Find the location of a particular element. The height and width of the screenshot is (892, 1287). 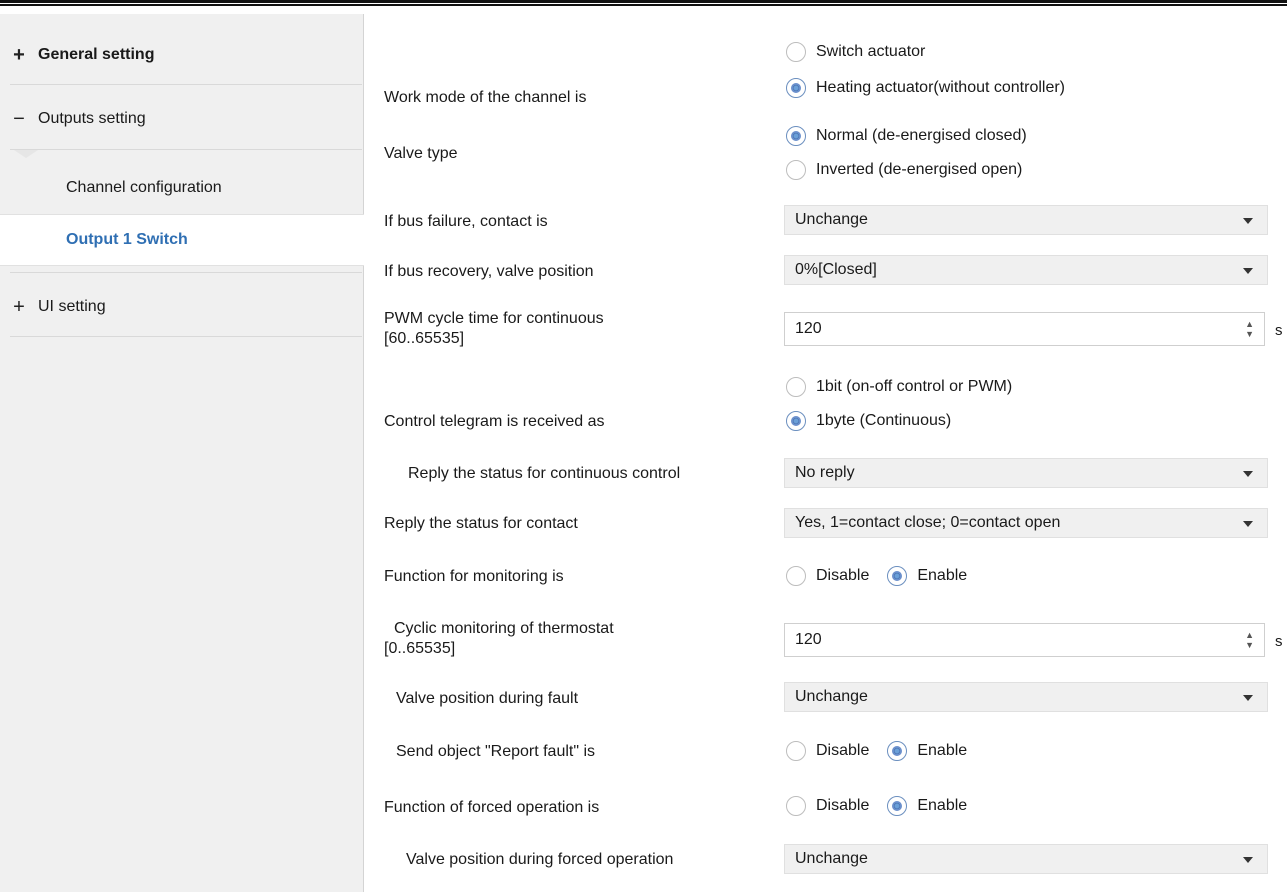

valve-type-option-inverted: Inverted (de-energised open) is located at coordinates (904, 170).